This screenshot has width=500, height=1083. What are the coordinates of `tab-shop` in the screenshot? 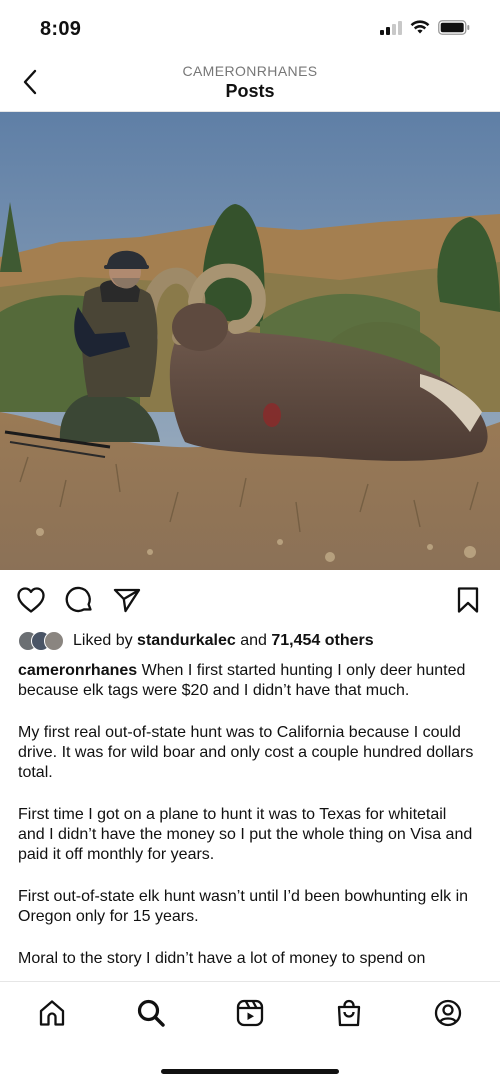 It's located at (349, 1013).